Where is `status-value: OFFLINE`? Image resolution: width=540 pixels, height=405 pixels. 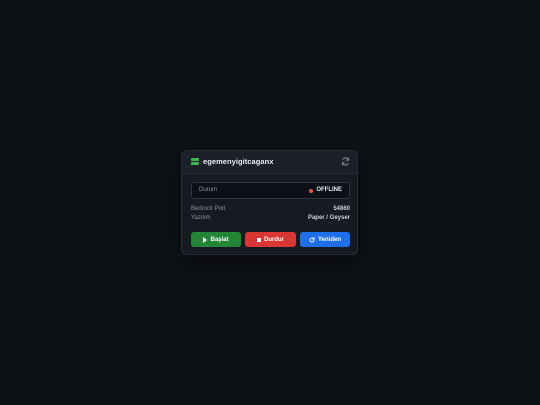 status-value: OFFLINE is located at coordinates (329, 190).